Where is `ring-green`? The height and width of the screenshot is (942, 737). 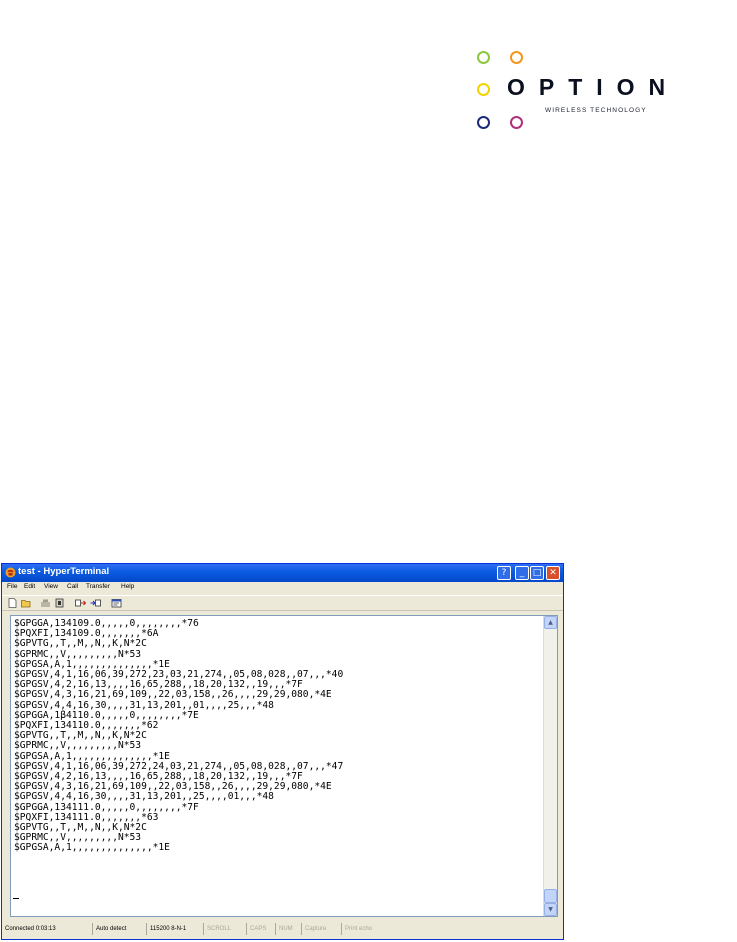
ring-green is located at coordinates (483, 57).